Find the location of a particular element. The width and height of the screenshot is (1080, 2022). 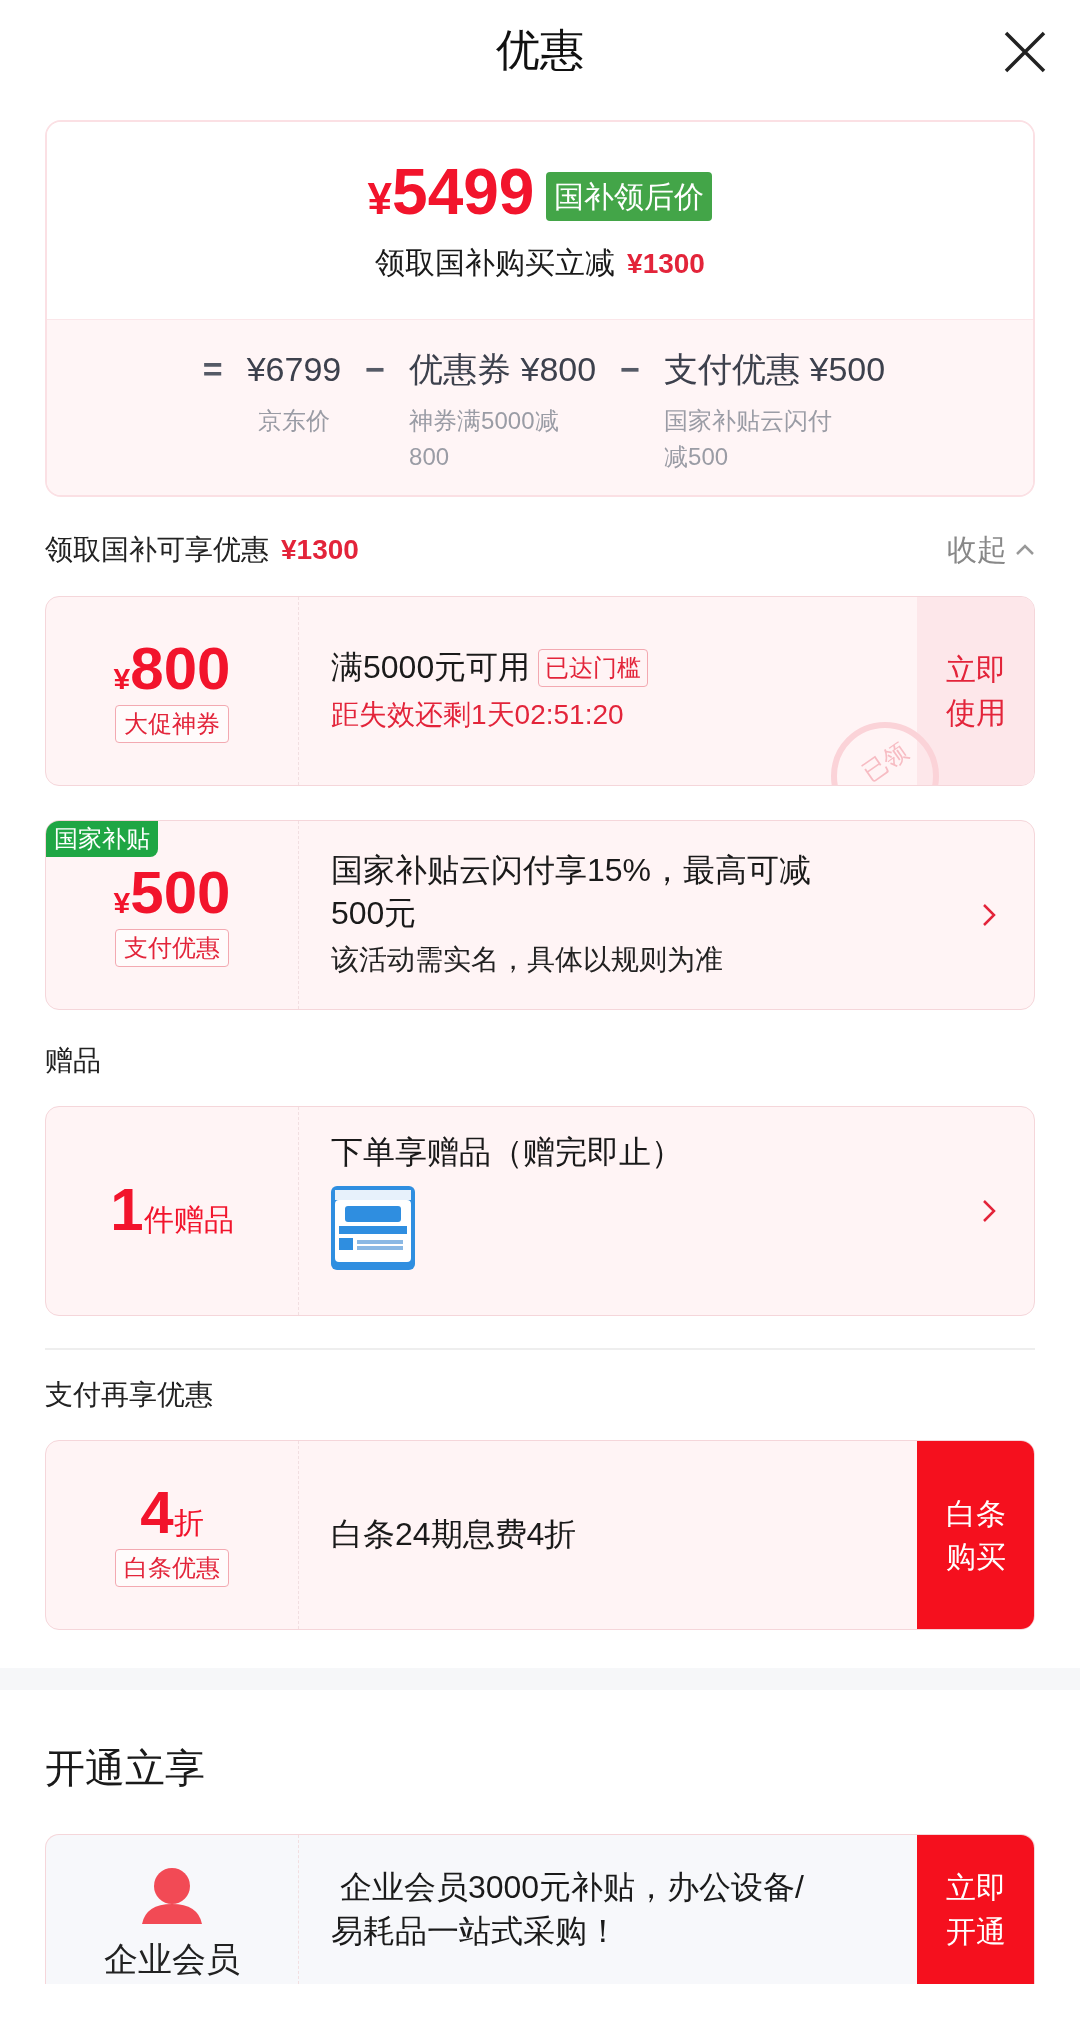

person-icon is located at coordinates (172, 1896).